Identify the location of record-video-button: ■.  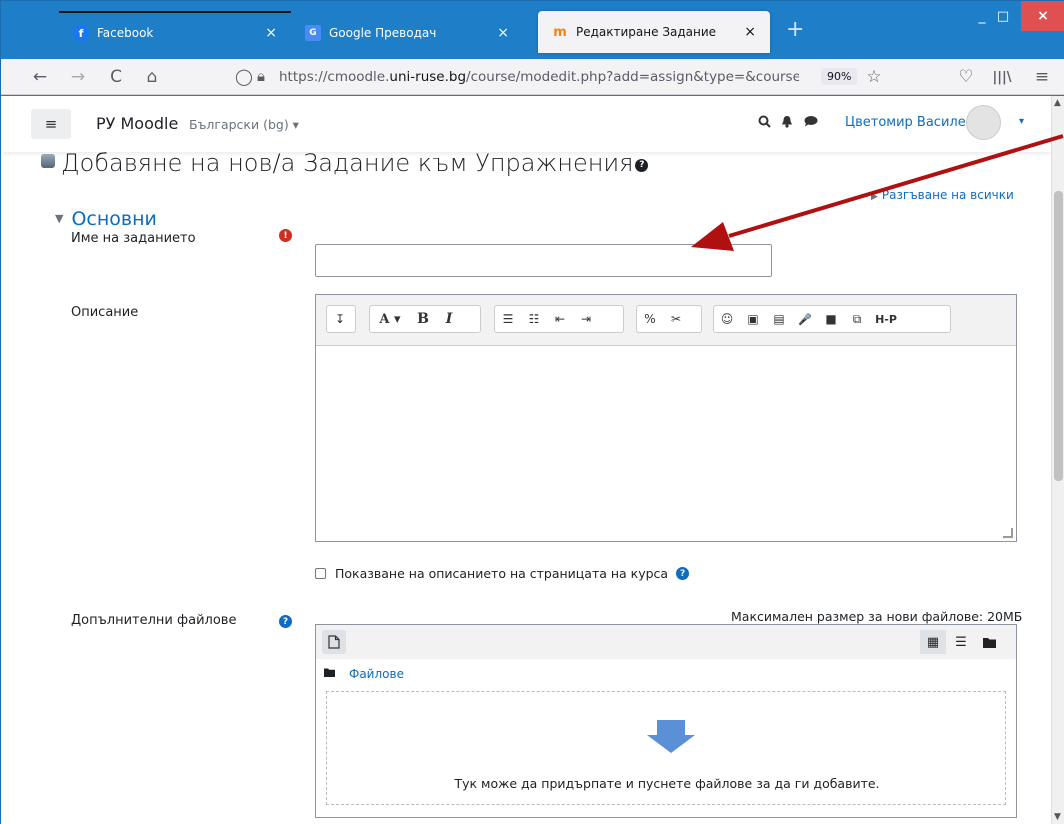
(831, 319).